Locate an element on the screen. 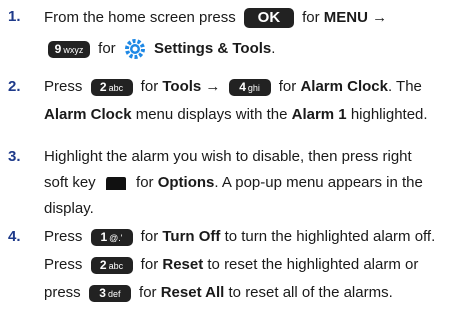  step-number: 2. is located at coordinates (14, 86).